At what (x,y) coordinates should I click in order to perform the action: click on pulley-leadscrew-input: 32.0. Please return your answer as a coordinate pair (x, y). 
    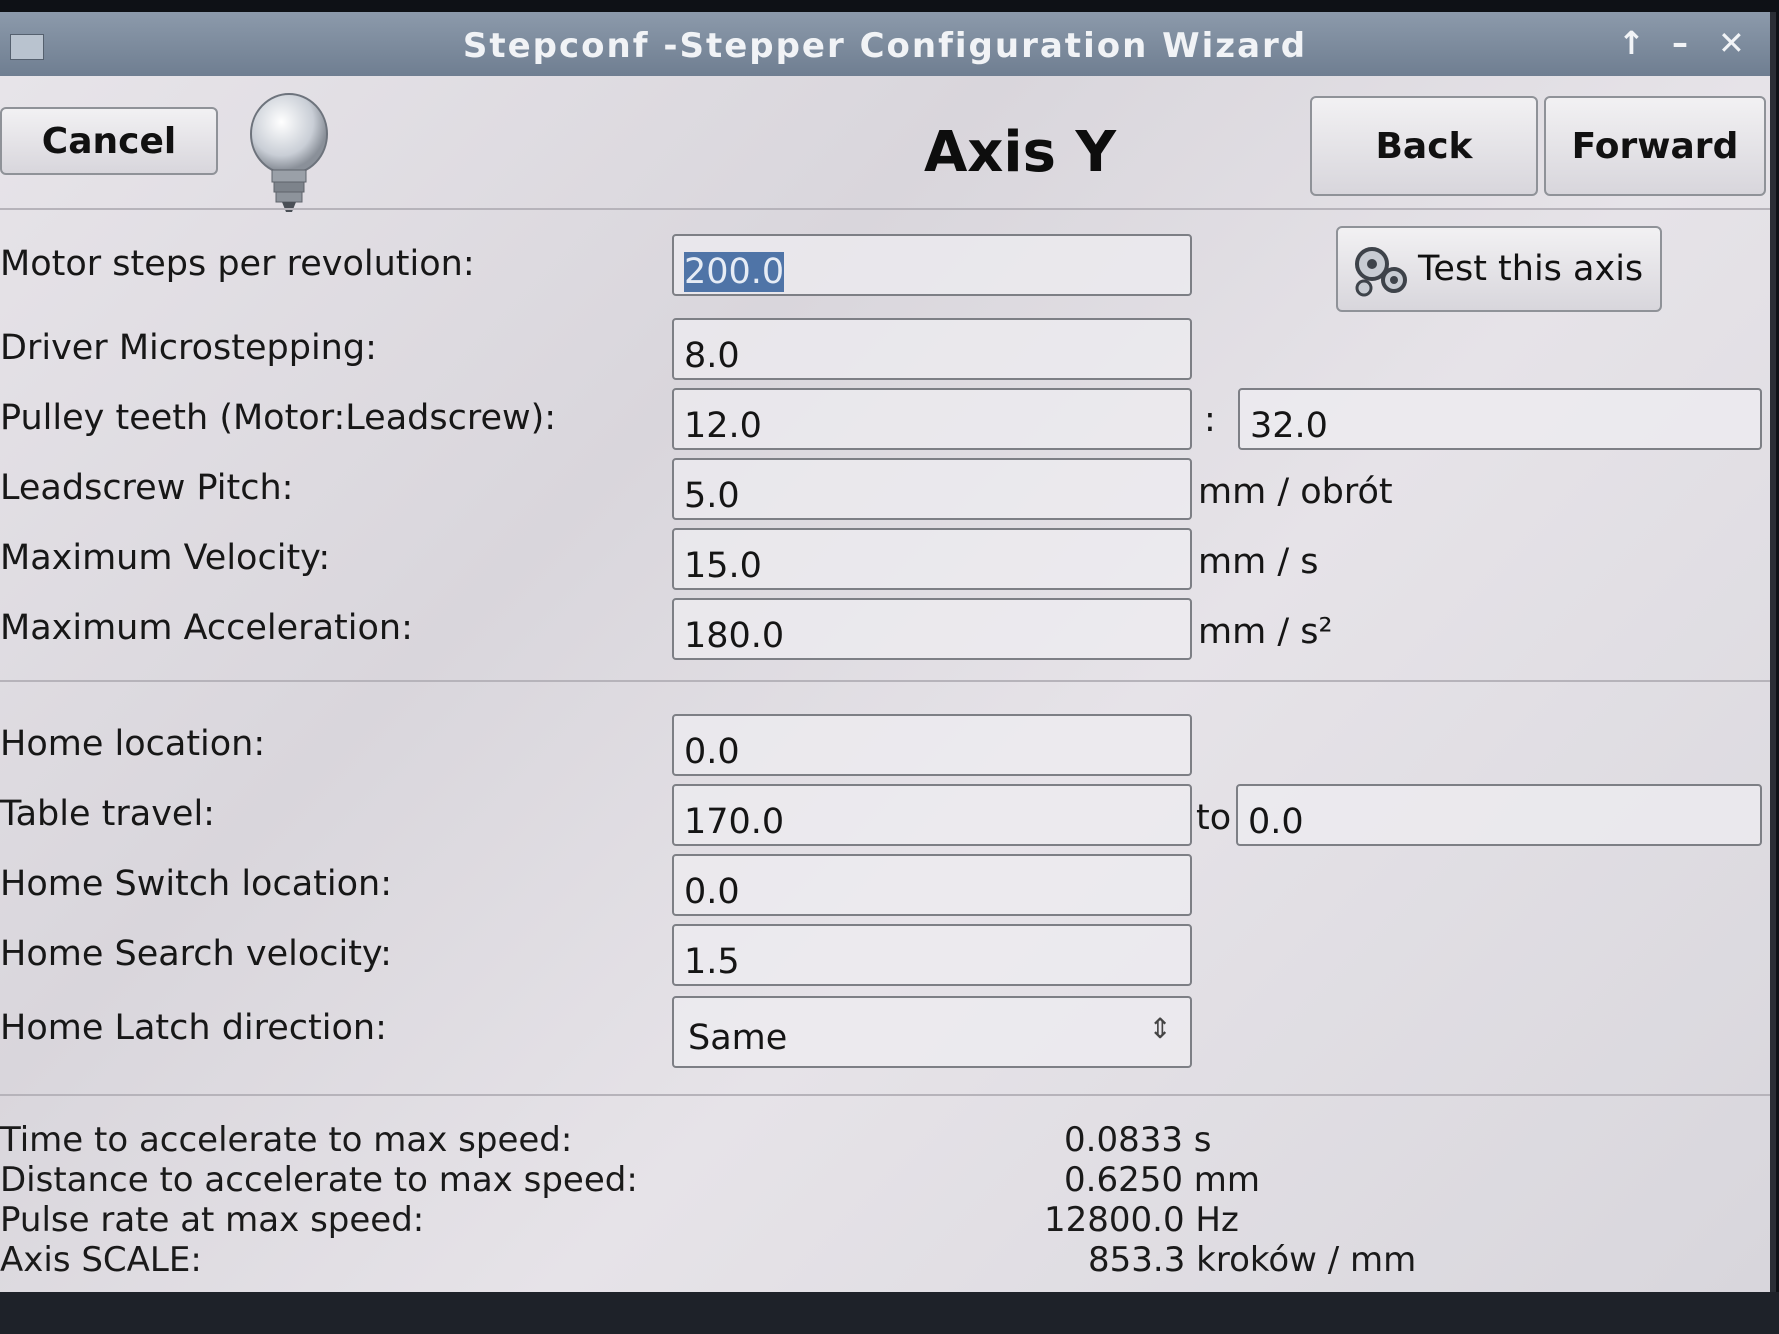
    Looking at the image, I should click on (1500, 419).